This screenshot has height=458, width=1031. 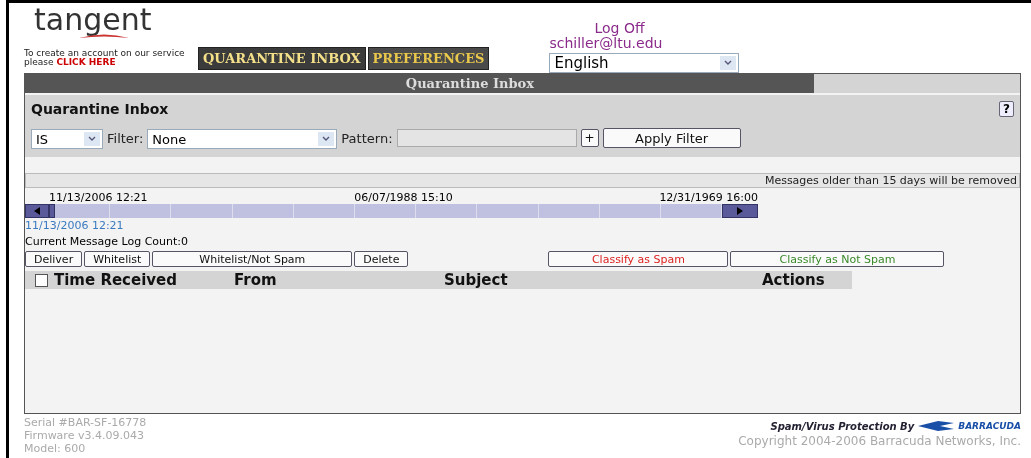 What do you see at coordinates (989, 426) in the screenshot?
I see `vendor-logo: BARRACUDA` at bounding box center [989, 426].